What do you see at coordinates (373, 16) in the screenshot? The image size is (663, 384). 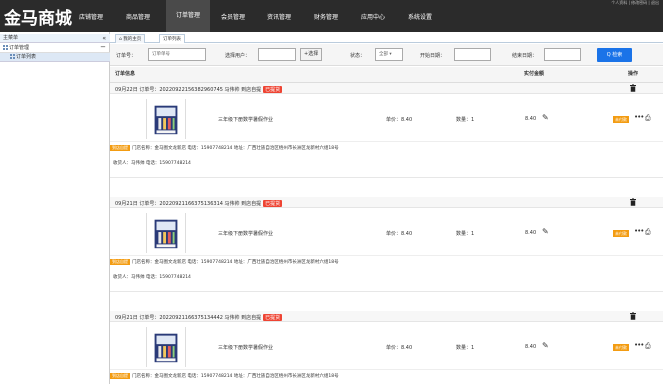 I see `nav-apps: 应用中心` at bounding box center [373, 16].